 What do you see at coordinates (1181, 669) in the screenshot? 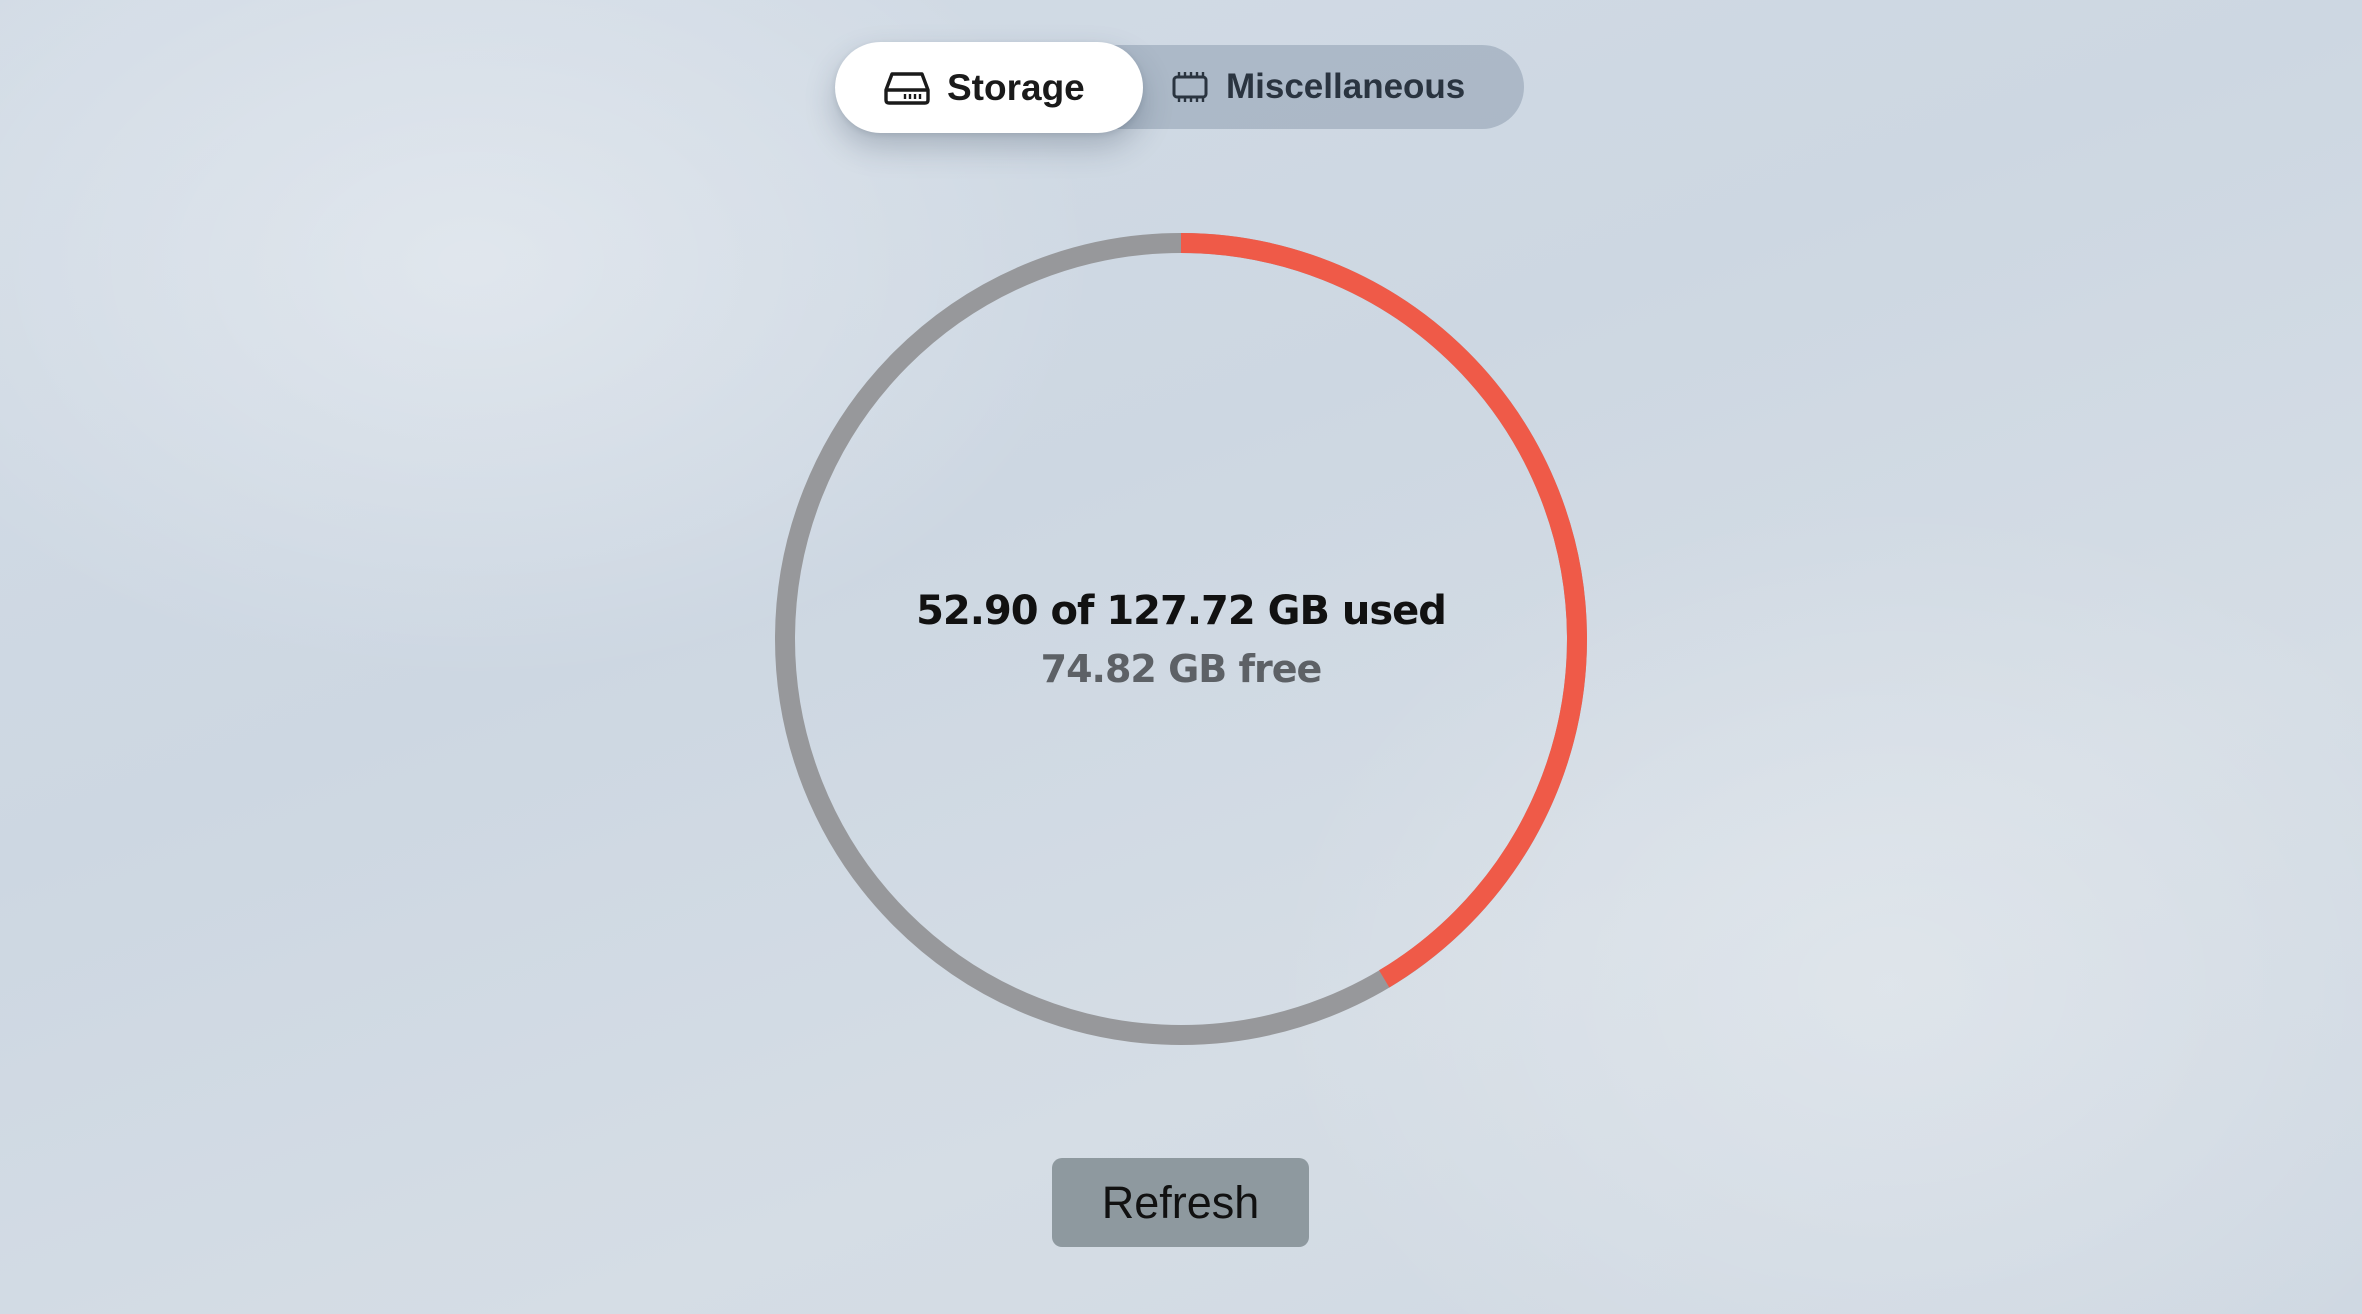
I see `storage-free-text: 74.82 GB free` at bounding box center [1181, 669].